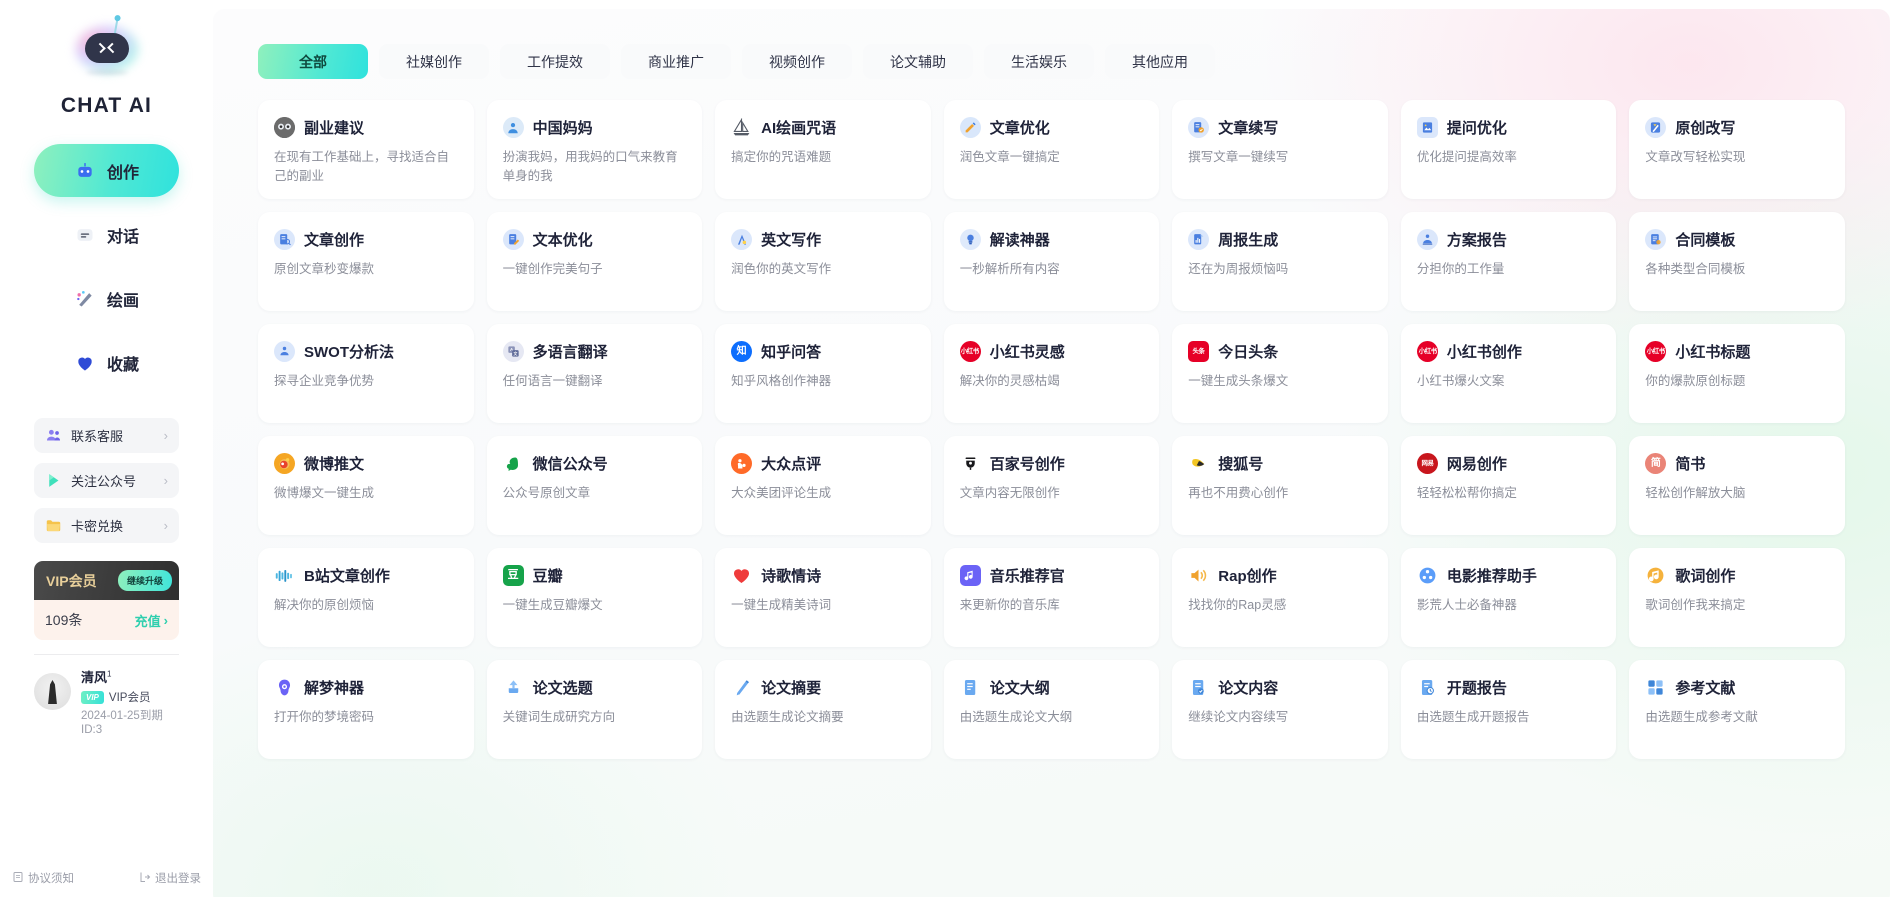  Describe the element at coordinates (170, 878) in the screenshot. I see `logout-link: 退出登录` at that location.